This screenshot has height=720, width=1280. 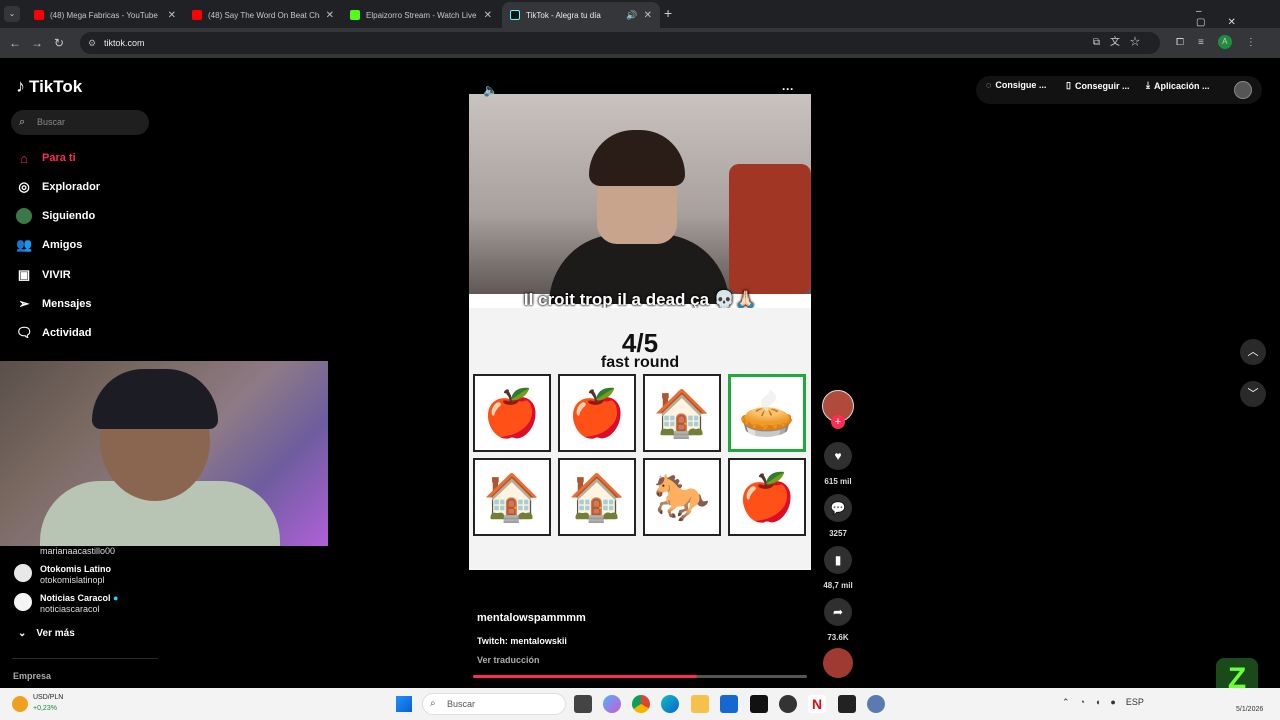 I want to click on reading-list-icon: ≡, so click(x=1201, y=42).